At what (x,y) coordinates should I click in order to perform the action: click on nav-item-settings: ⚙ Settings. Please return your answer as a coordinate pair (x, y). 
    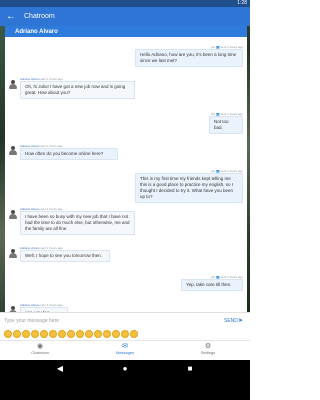
    Looking at the image, I should click on (208, 351).